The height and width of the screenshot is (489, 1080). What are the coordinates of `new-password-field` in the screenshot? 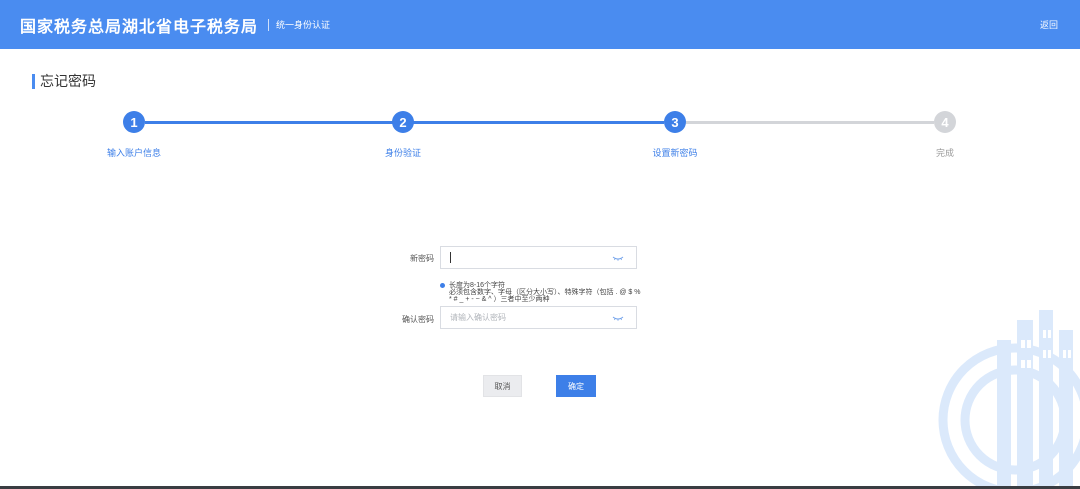 It's located at (538, 257).